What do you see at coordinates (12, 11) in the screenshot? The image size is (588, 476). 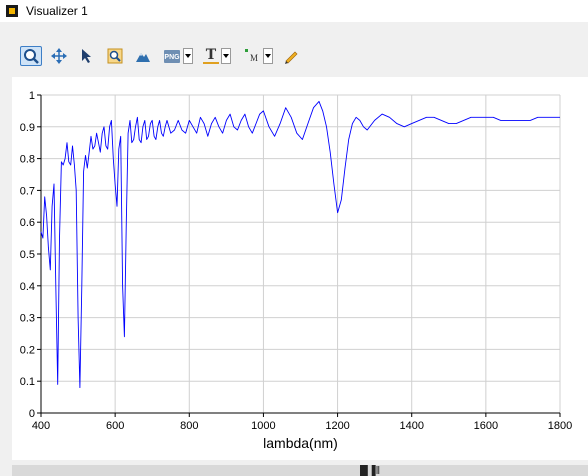 I see `app-logo-icon` at bounding box center [12, 11].